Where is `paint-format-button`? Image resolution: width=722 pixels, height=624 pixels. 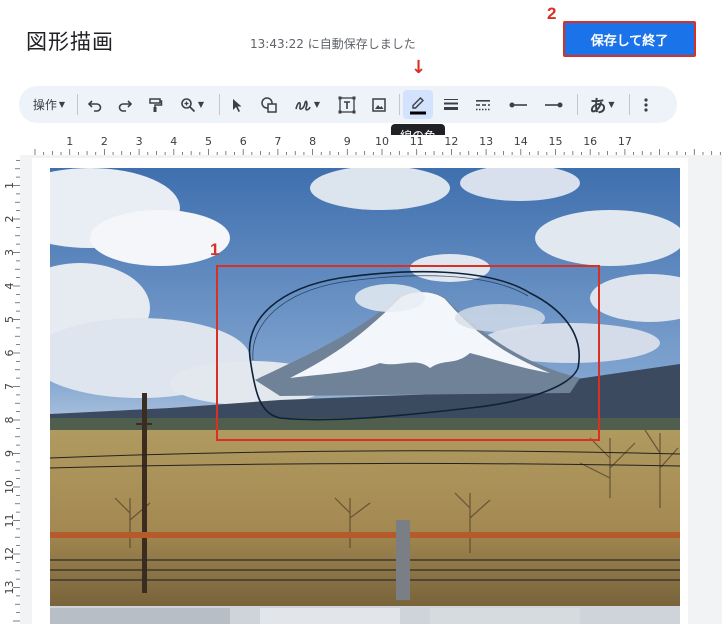 paint-format-button is located at coordinates (155, 104).